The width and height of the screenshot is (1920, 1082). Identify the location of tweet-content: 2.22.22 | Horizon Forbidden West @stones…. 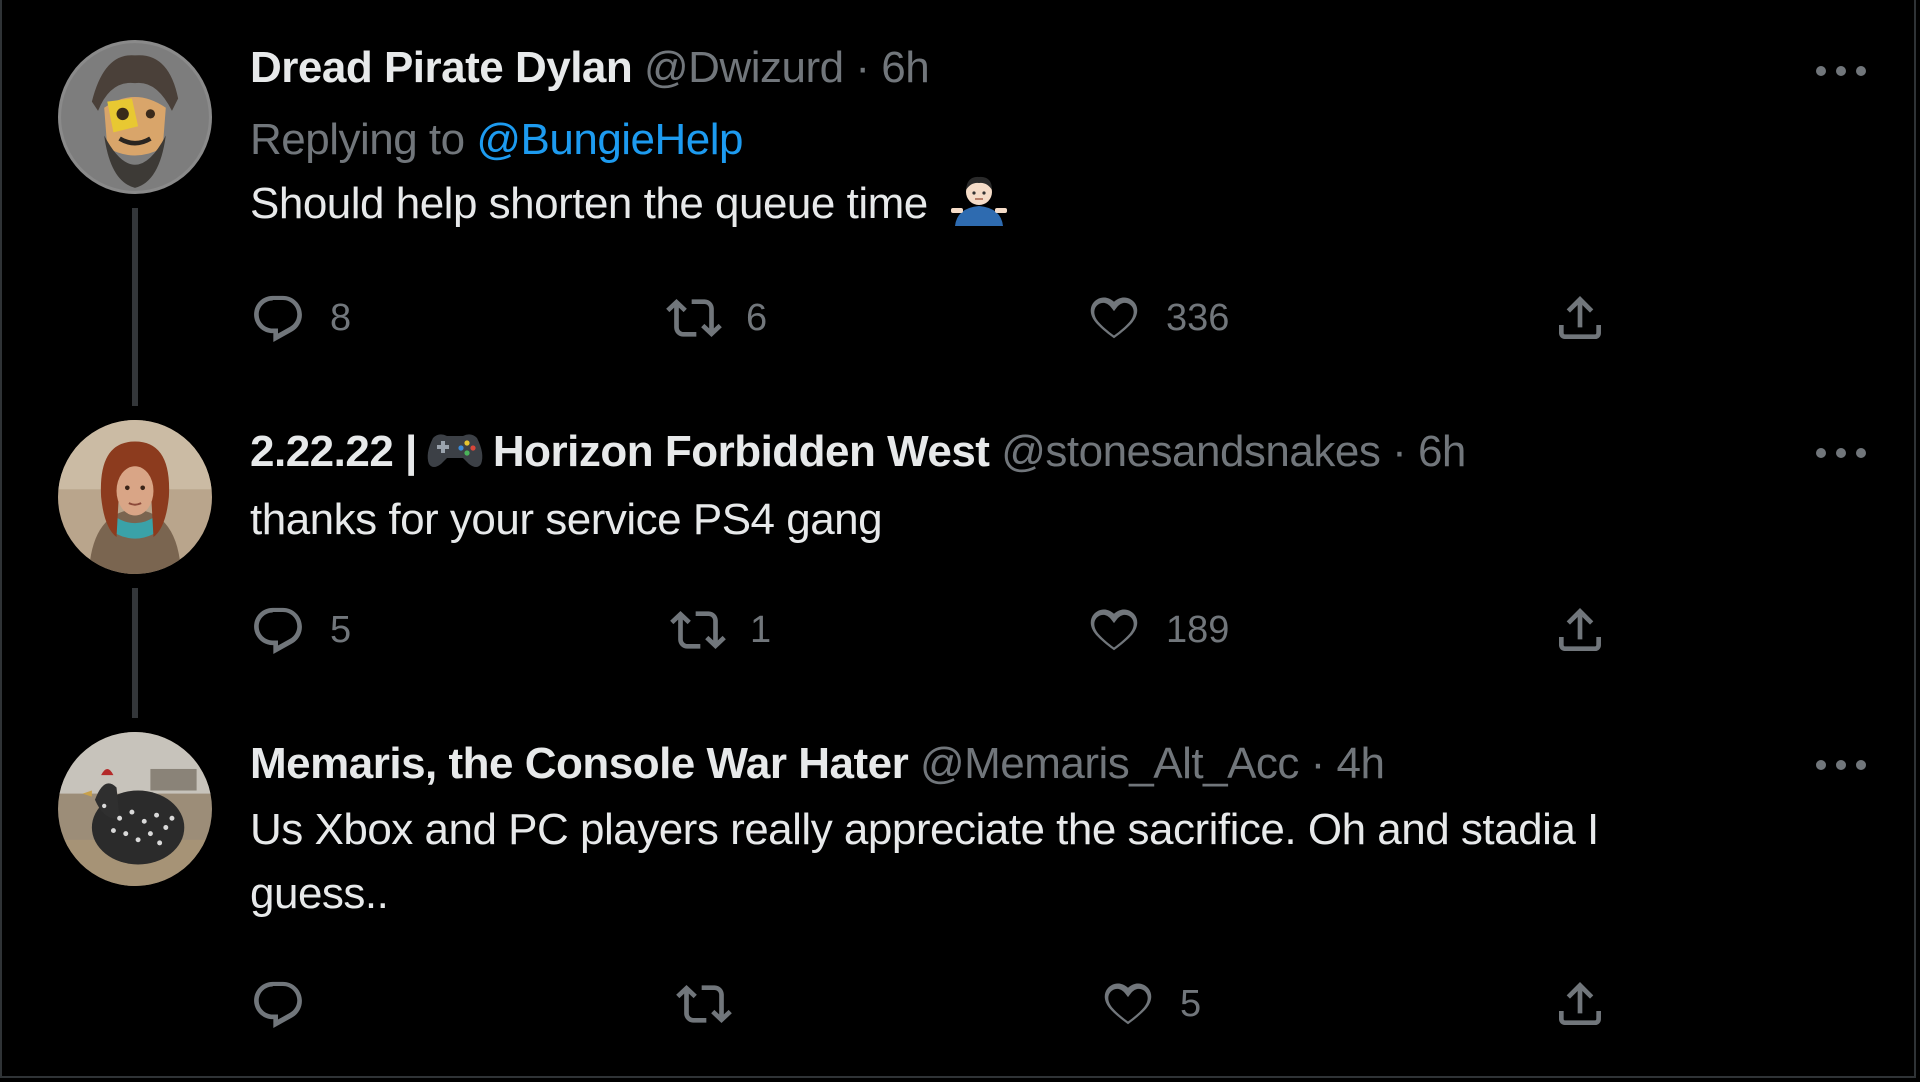
(1025, 489).